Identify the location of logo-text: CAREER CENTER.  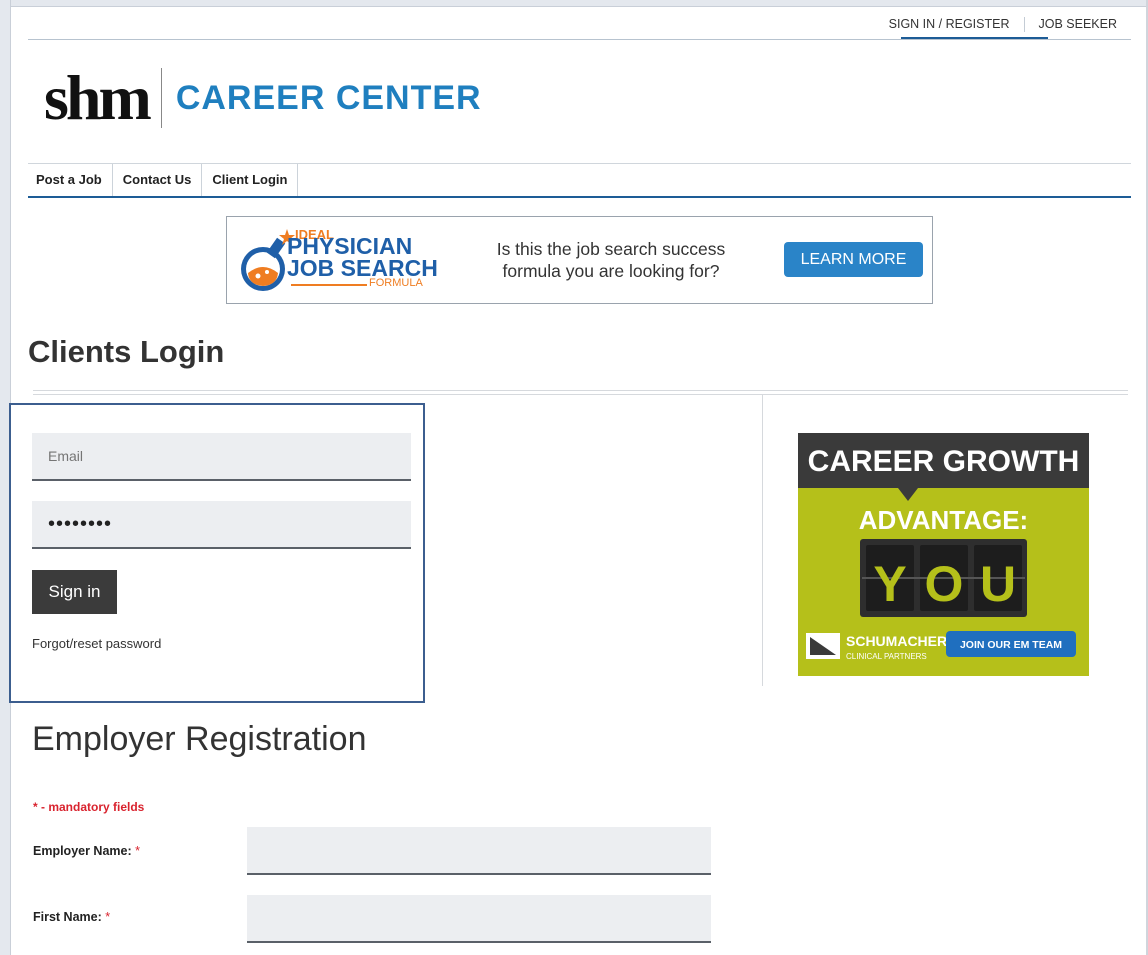
(328, 97).